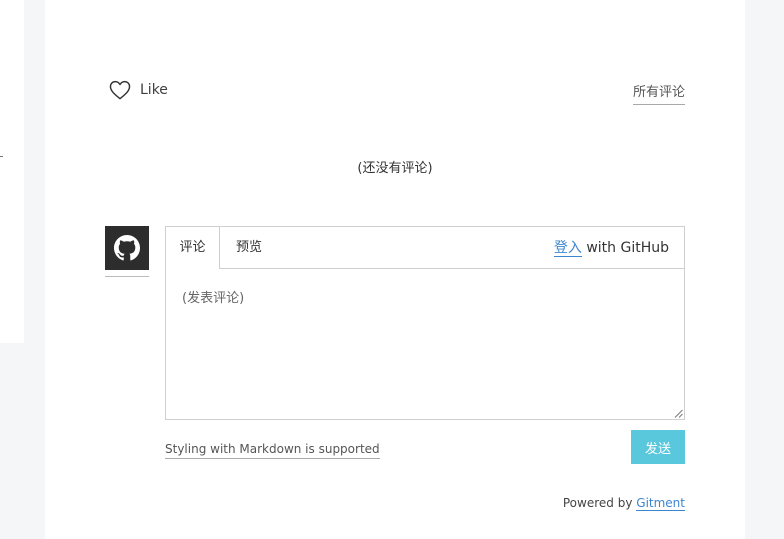 The image size is (784, 539). Describe the element at coordinates (678, 413) in the screenshot. I see `resize-handle-icon` at that location.